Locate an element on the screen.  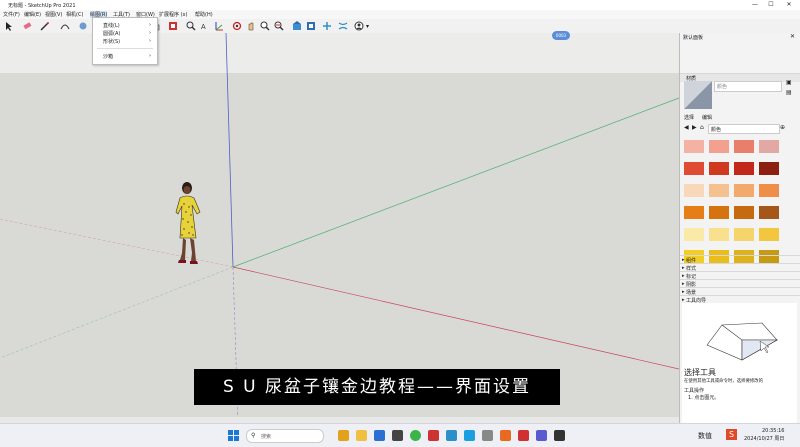
blue-axis is located at coordinates (229, 150).